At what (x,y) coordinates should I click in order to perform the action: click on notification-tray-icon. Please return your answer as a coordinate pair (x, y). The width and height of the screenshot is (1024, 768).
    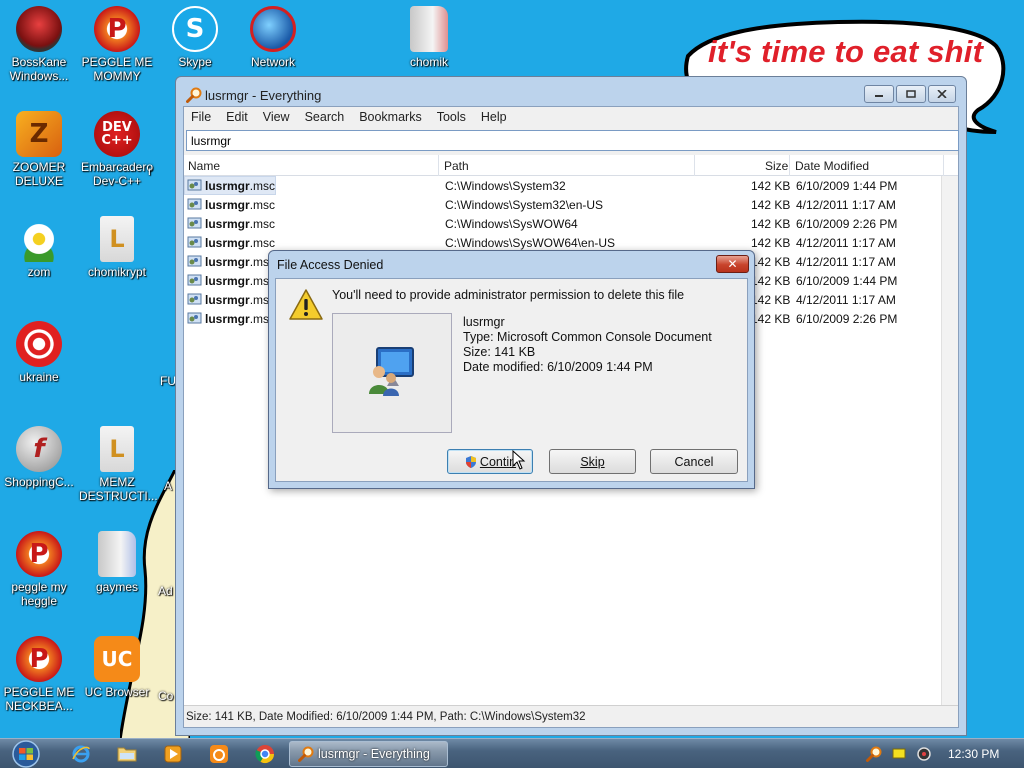
    Looking at the image, I should click on (899, 754).